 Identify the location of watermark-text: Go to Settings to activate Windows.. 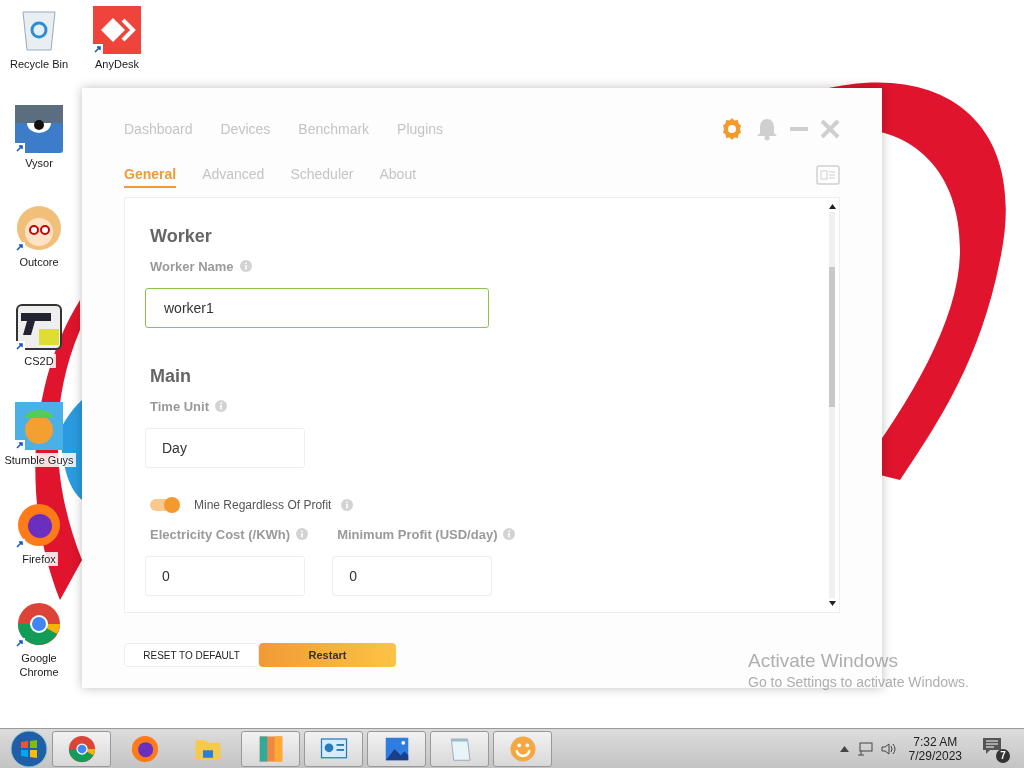
(858, 682).